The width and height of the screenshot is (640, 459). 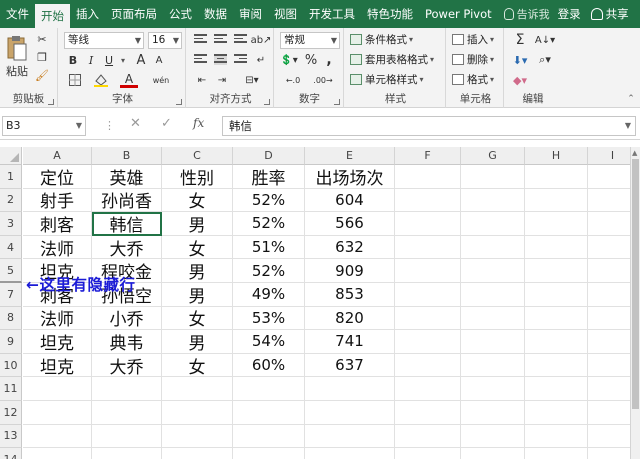 I want to click on cell-A14, so click(x=57, y=453).